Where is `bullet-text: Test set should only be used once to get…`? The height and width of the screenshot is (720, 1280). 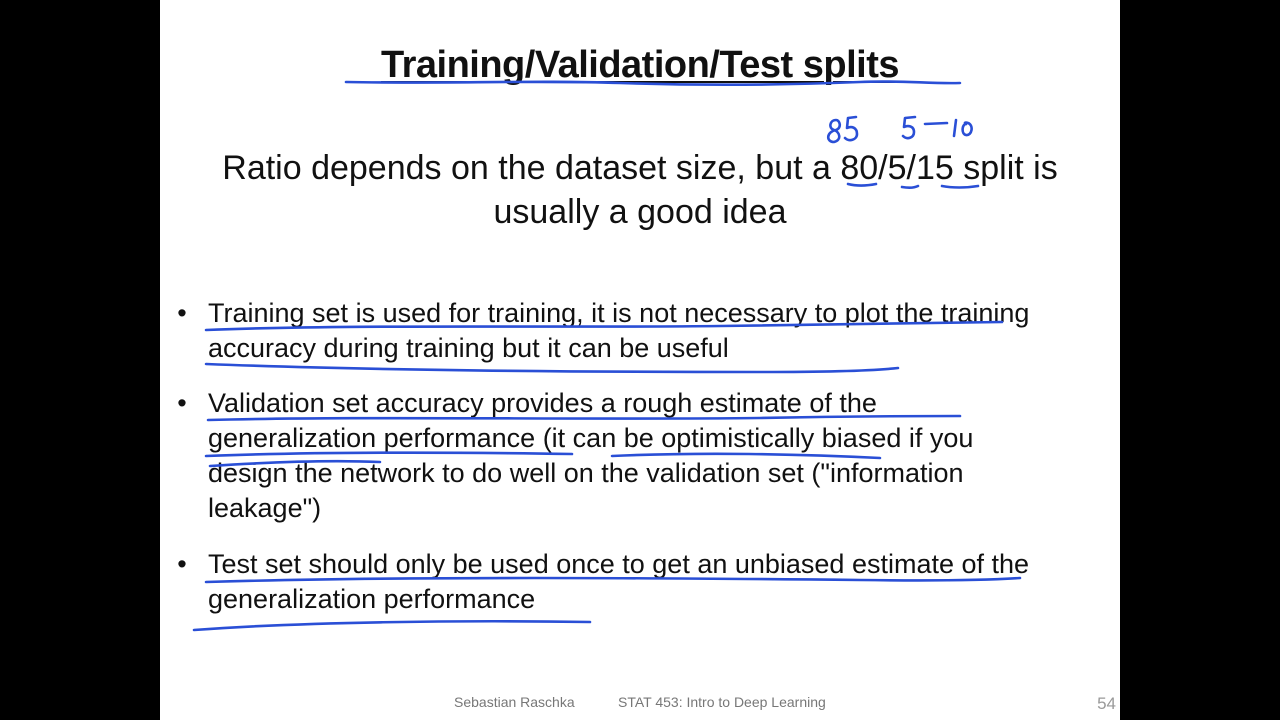 bullet-text: Test set should only be used once to get… is located at coordinates (619, 581).